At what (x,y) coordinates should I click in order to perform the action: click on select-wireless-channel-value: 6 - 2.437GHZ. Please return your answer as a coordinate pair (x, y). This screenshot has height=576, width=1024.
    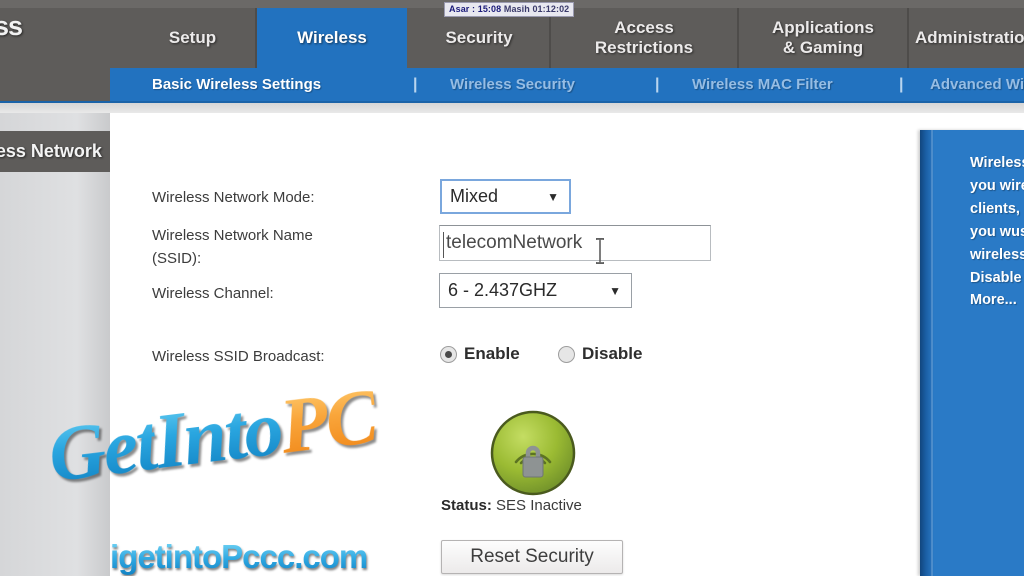
    Looking at the image, I should click on (503, 290).